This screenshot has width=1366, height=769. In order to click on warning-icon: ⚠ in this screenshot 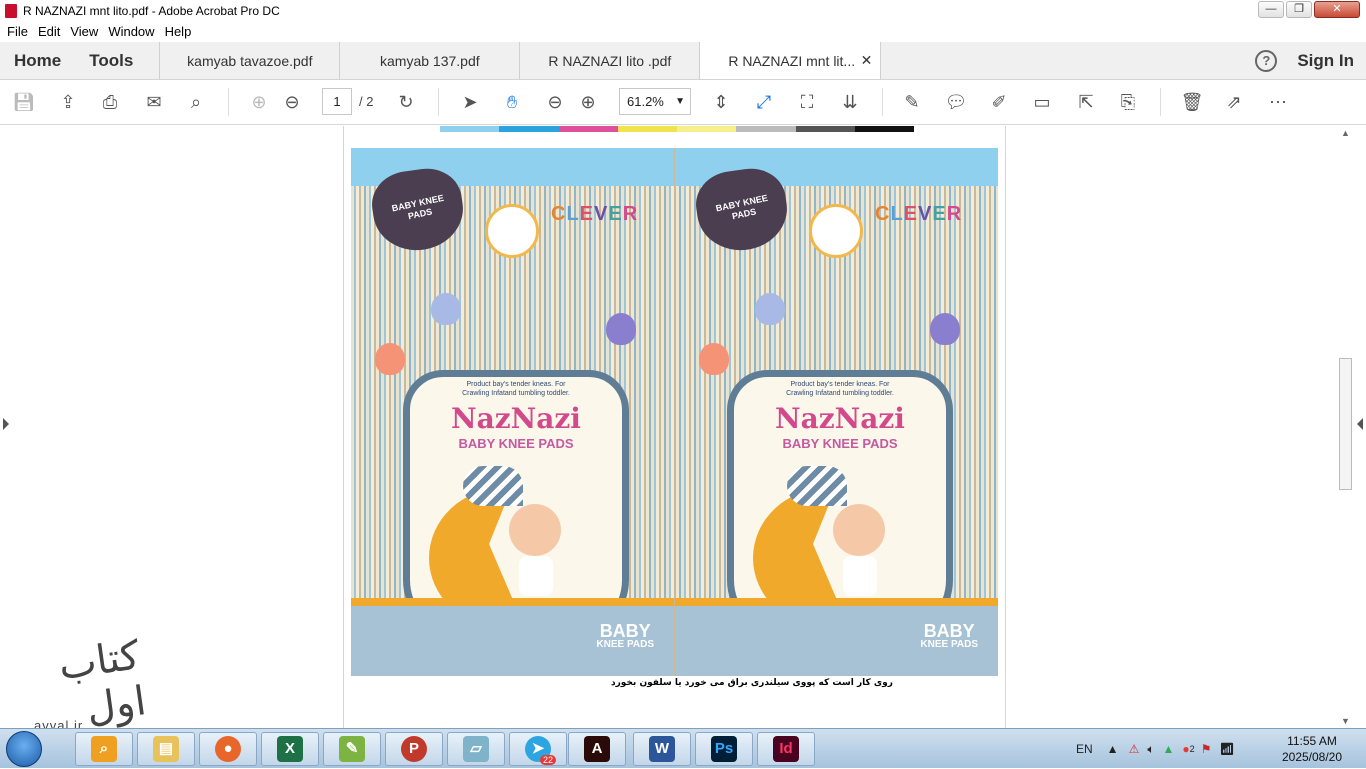, I will do `click(1134, 749)`.